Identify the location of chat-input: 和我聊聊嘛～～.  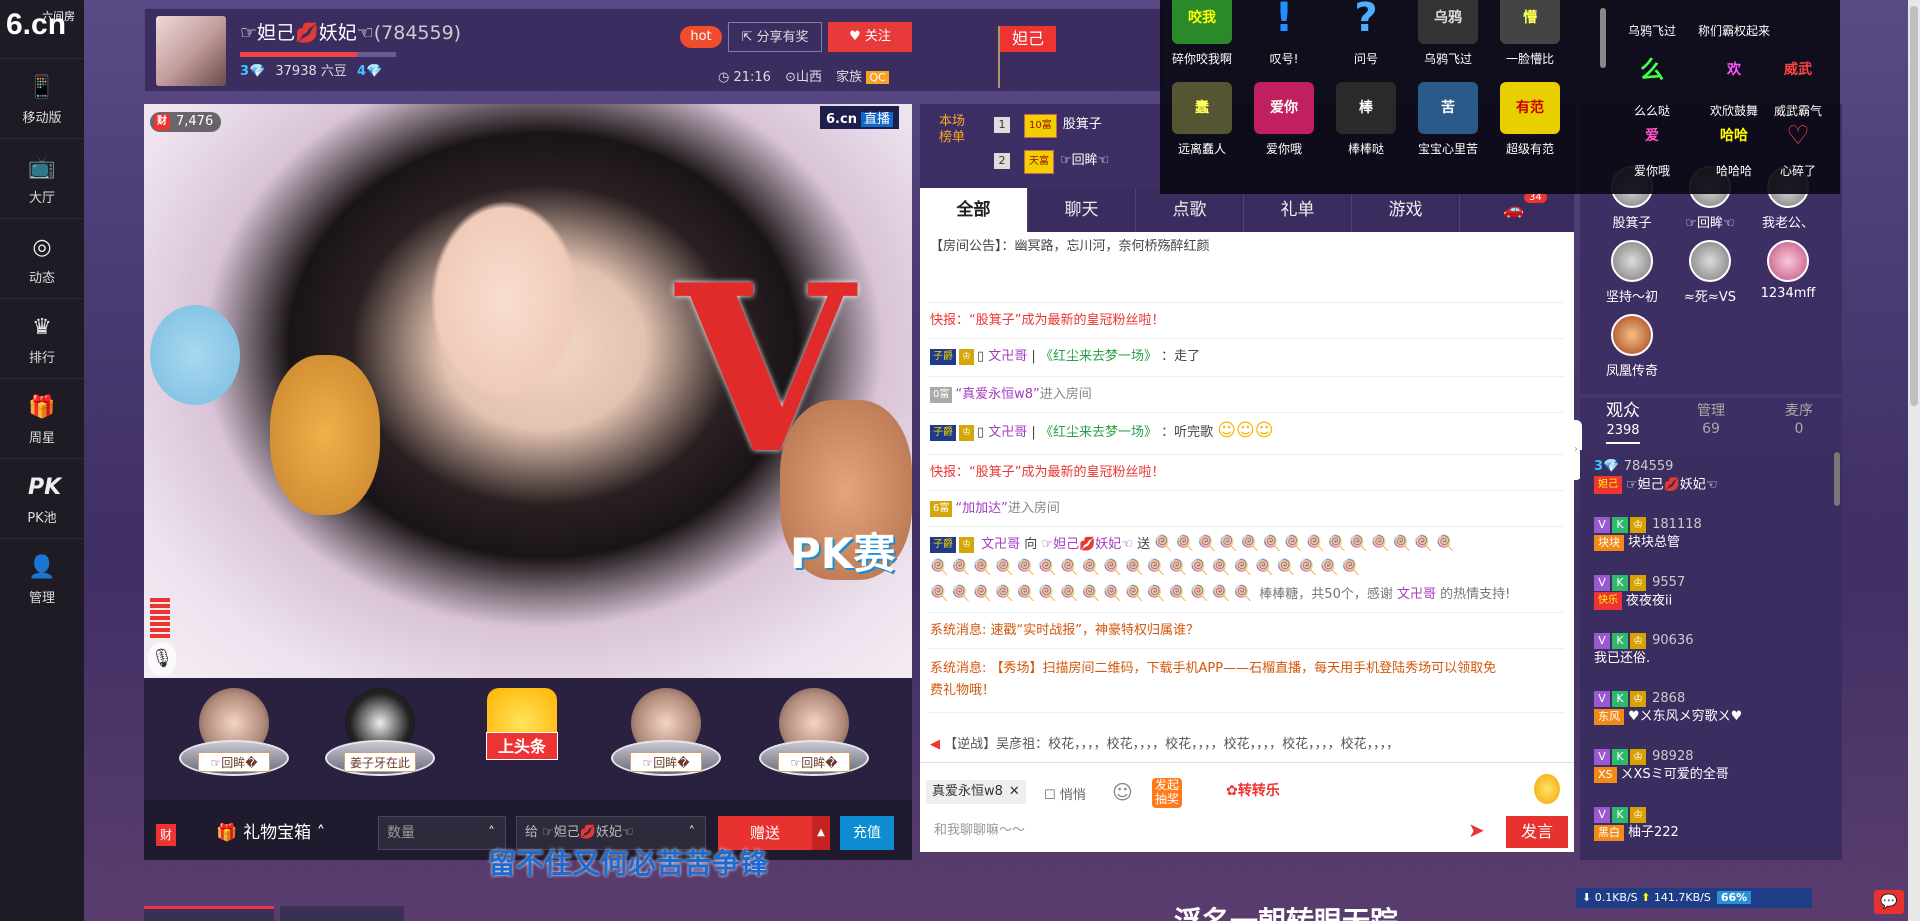
(1216, 831).